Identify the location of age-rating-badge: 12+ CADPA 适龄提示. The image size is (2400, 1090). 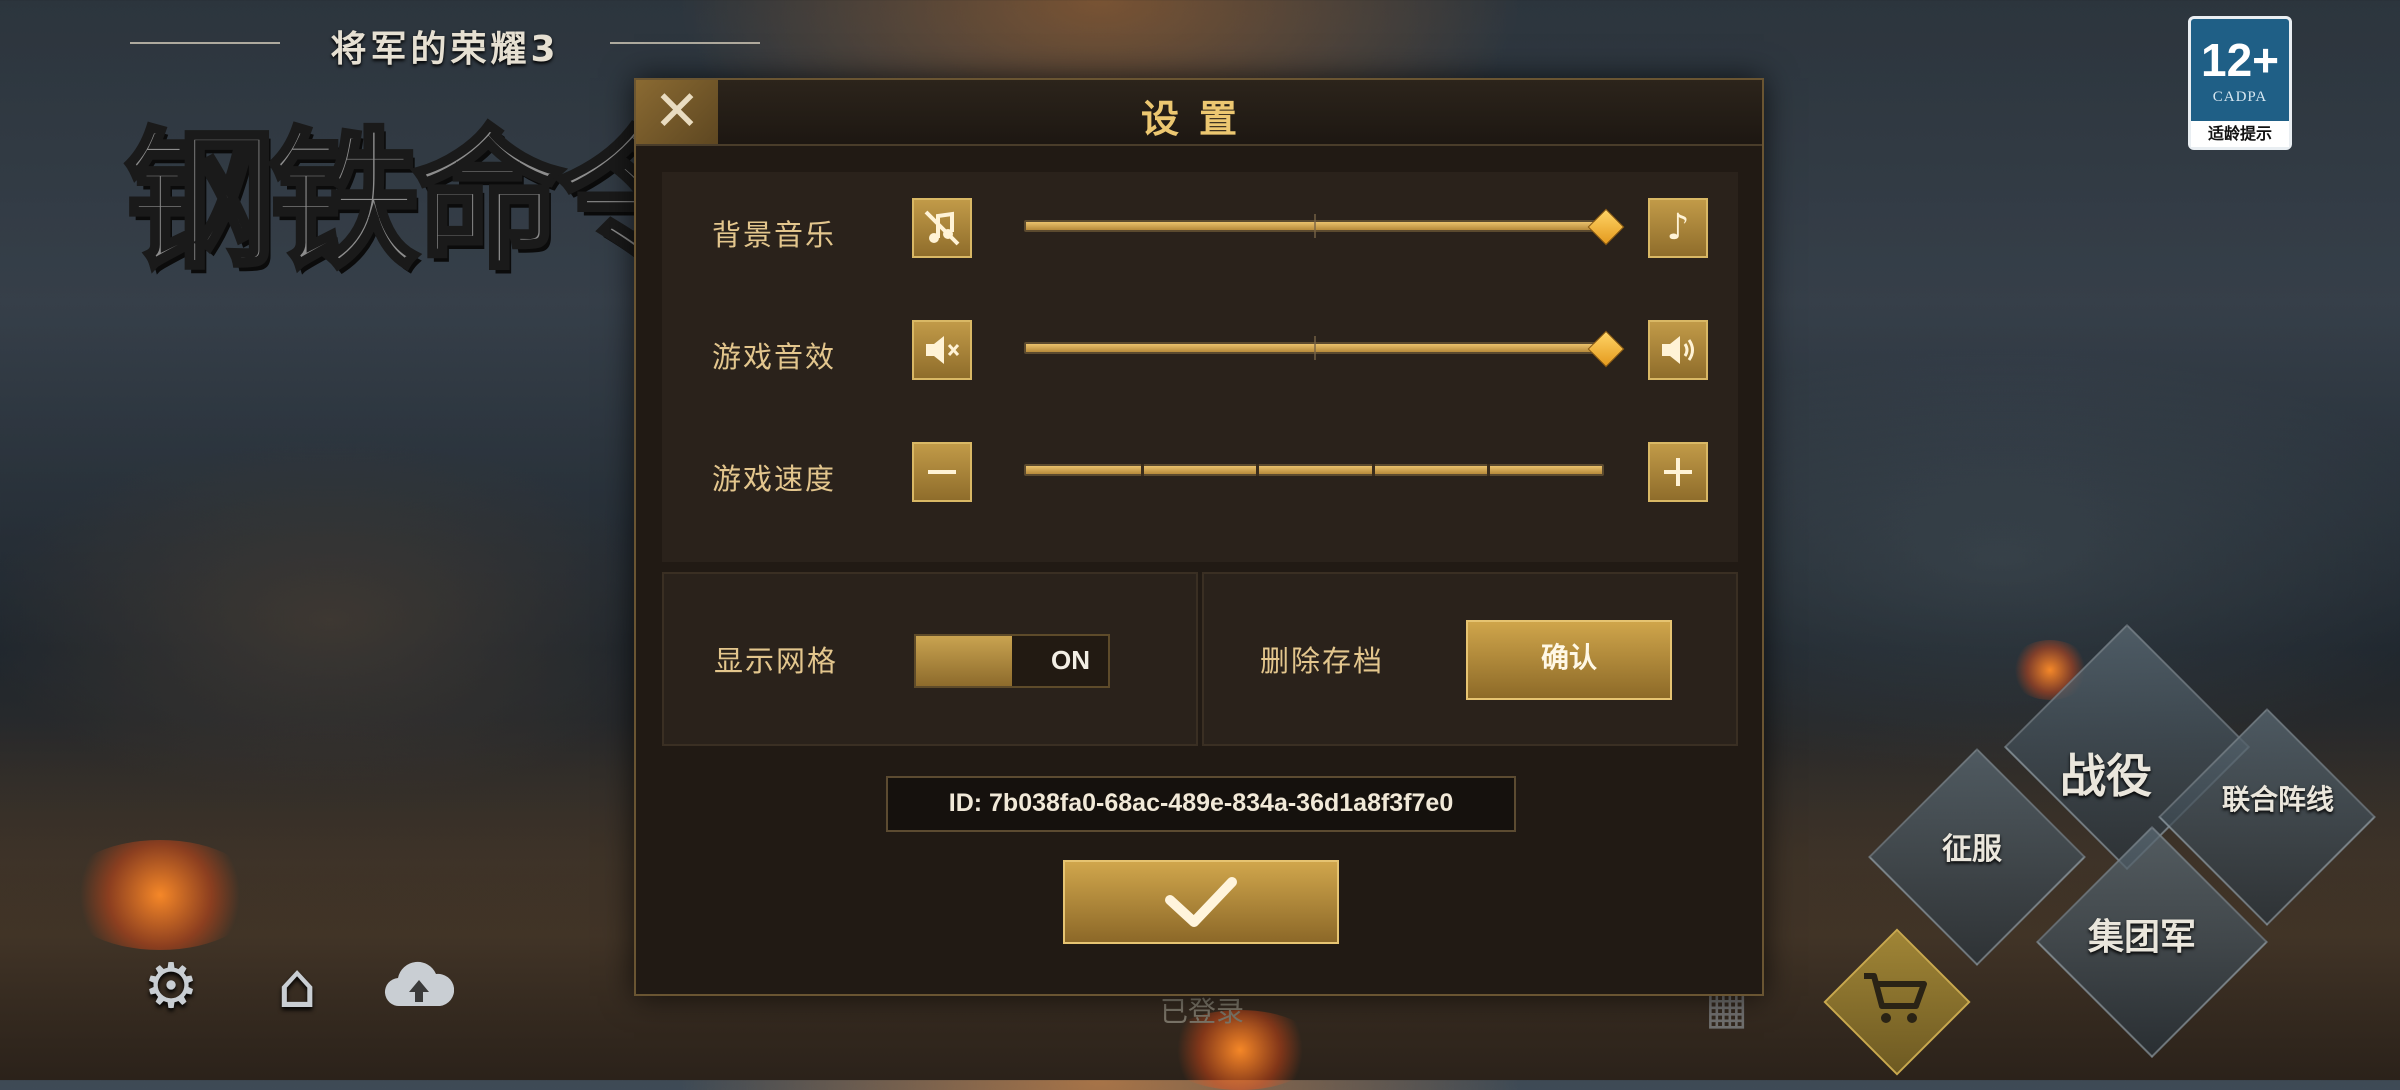
(2240, 83).